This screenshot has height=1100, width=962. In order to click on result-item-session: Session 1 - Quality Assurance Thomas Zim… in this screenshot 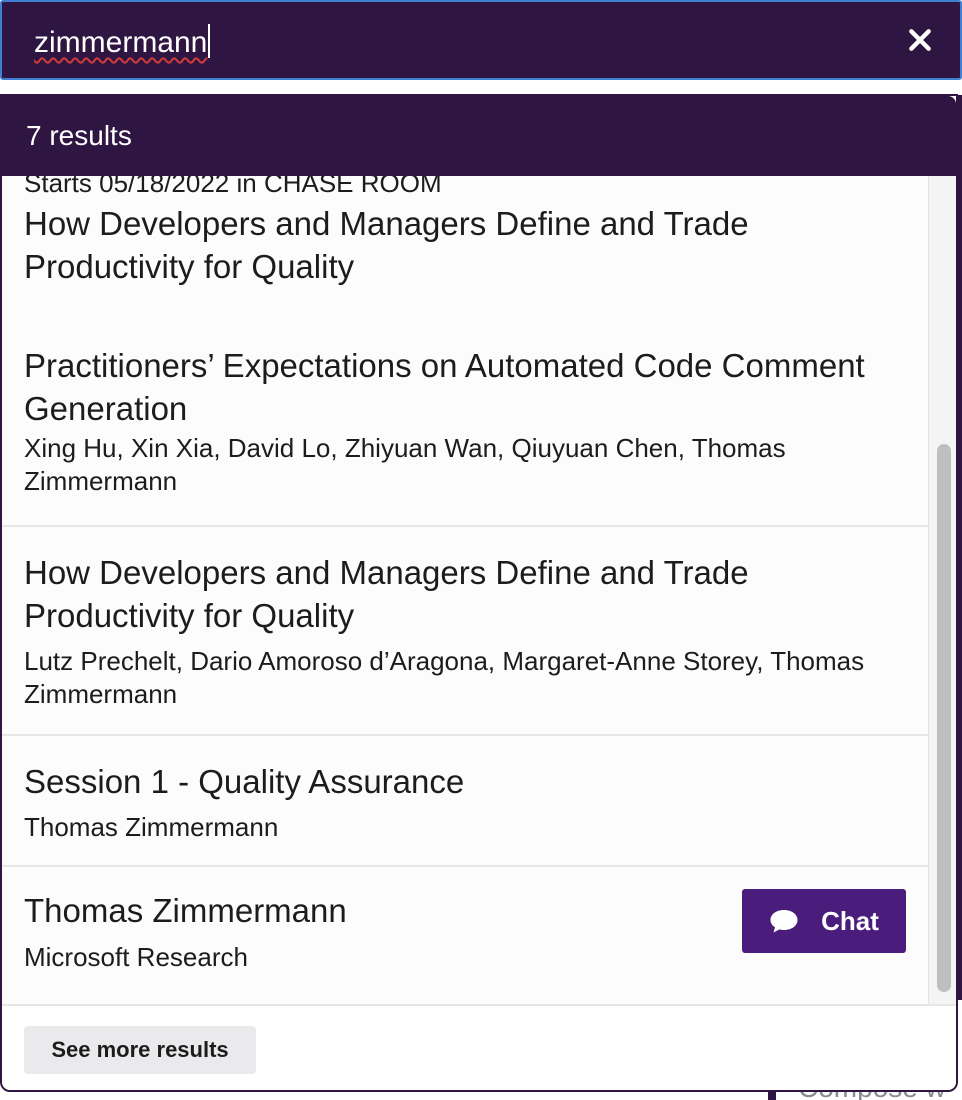, I will do `click(465, 801)`.